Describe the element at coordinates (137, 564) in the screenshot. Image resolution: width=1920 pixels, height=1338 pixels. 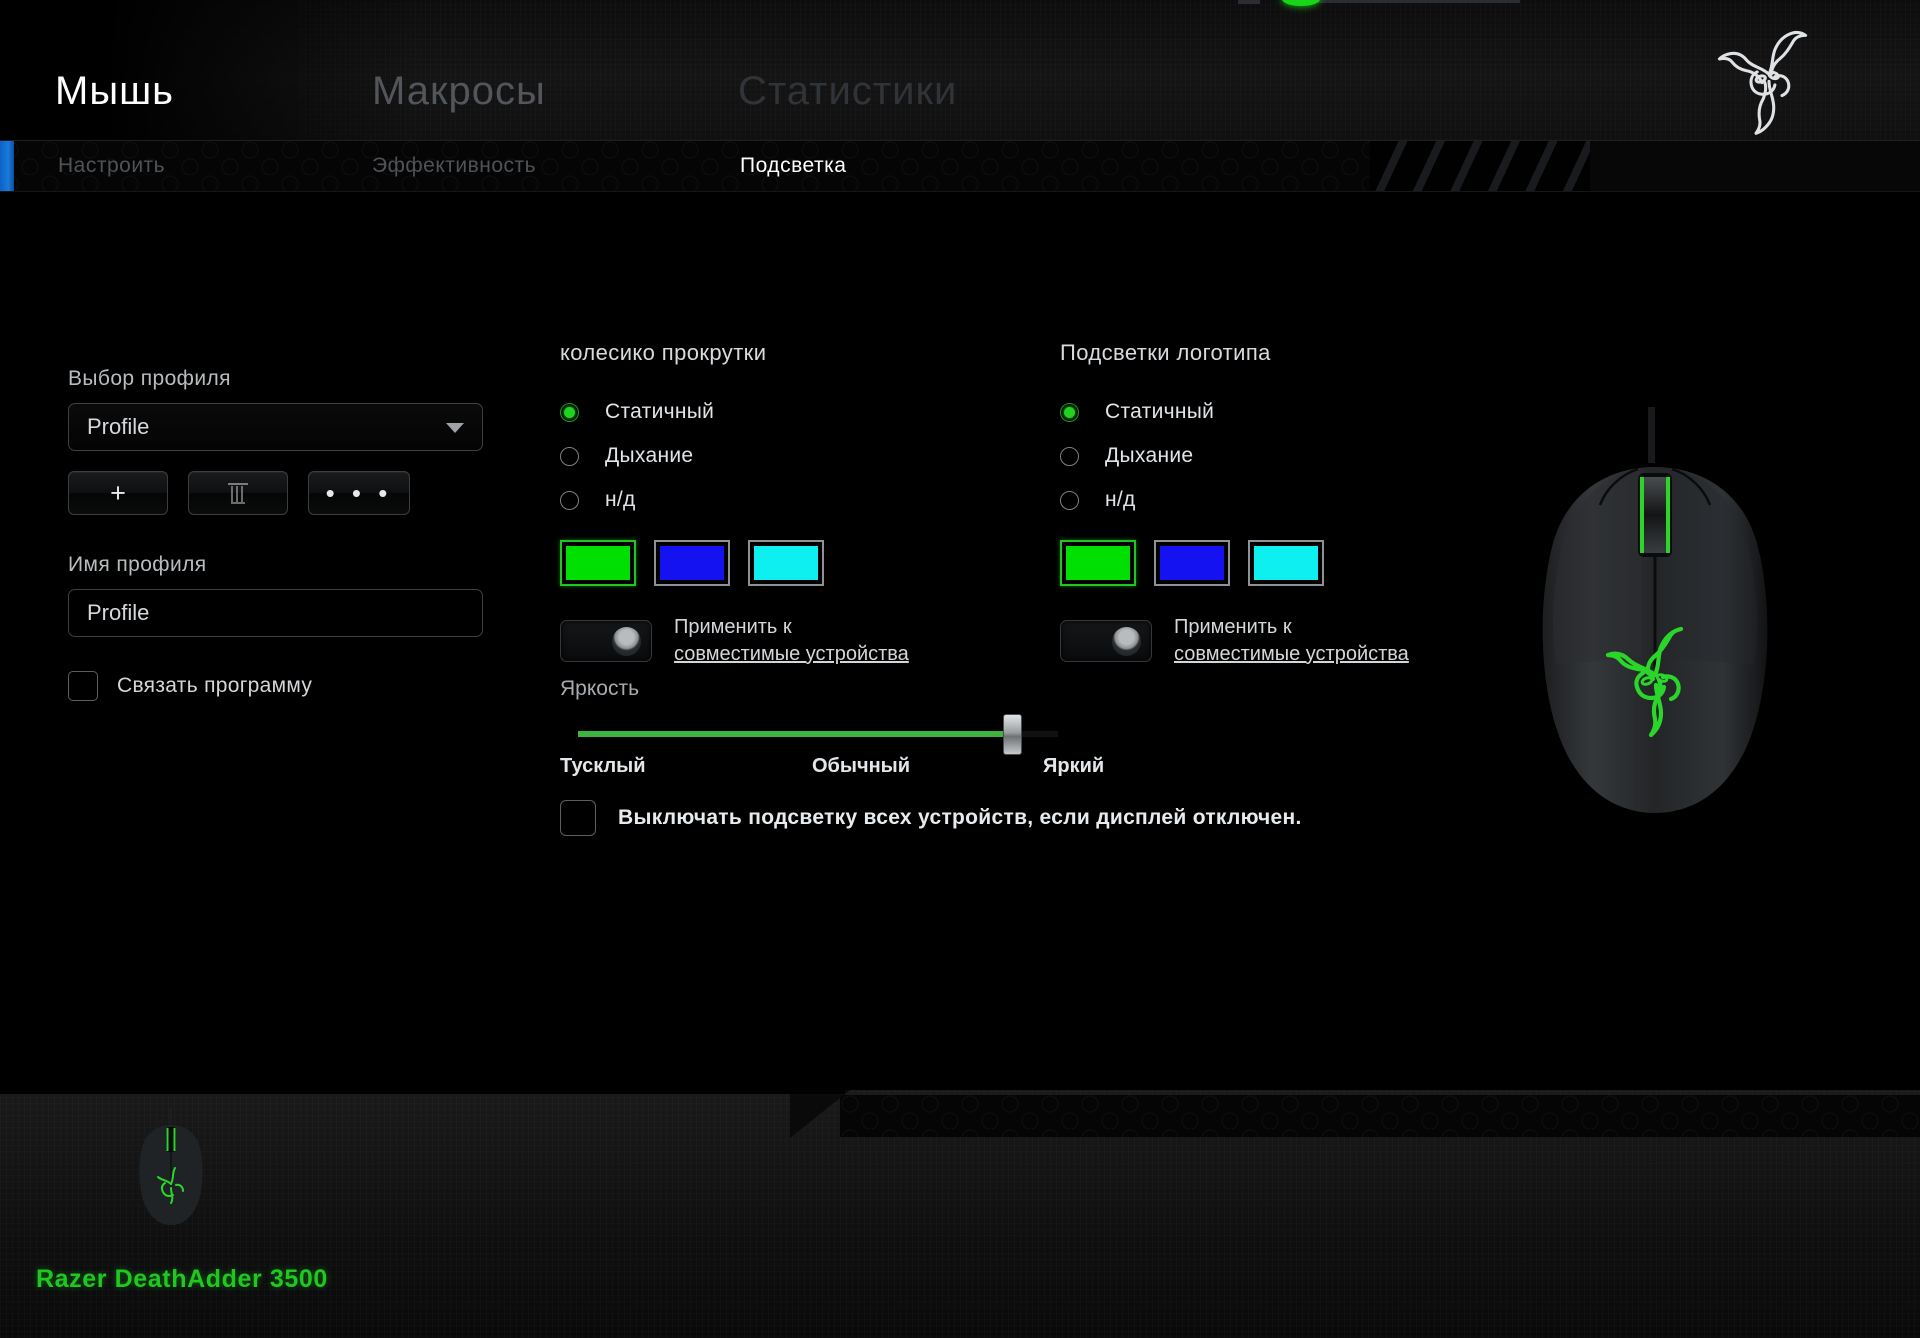
I see `profile-name-label: Имя профиля` at that location.